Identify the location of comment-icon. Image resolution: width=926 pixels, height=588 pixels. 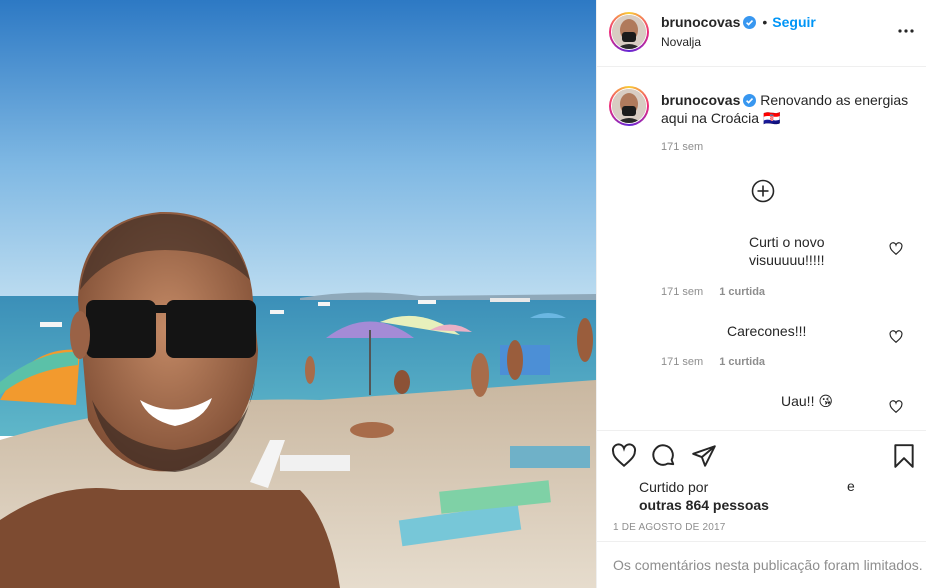
(664, 456).